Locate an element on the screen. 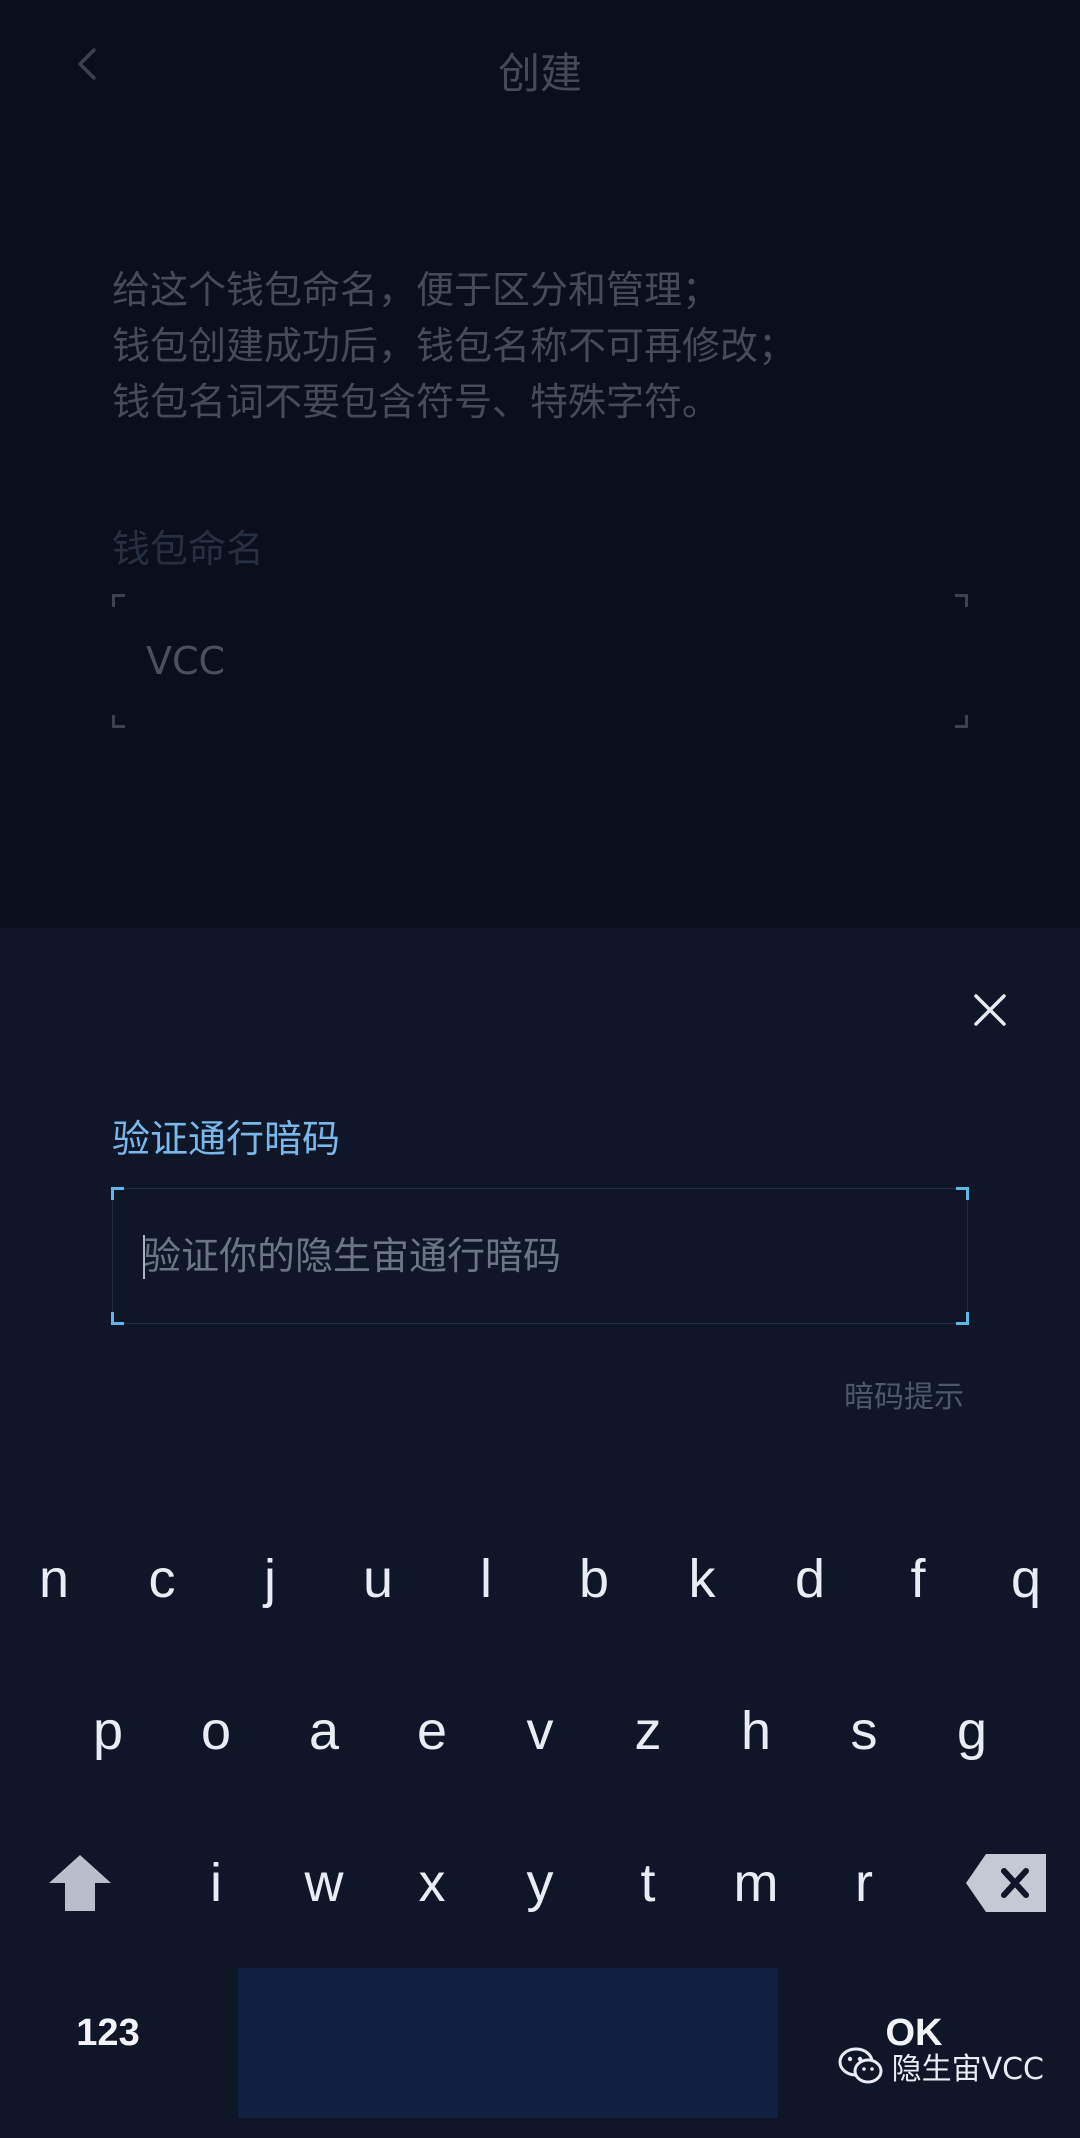  keyboard-row-2: p o a e v z h s g is located at coordinates (540, 1731).